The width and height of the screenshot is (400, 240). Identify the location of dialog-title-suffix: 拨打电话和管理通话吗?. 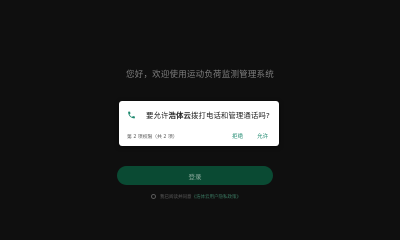
(230, 115).